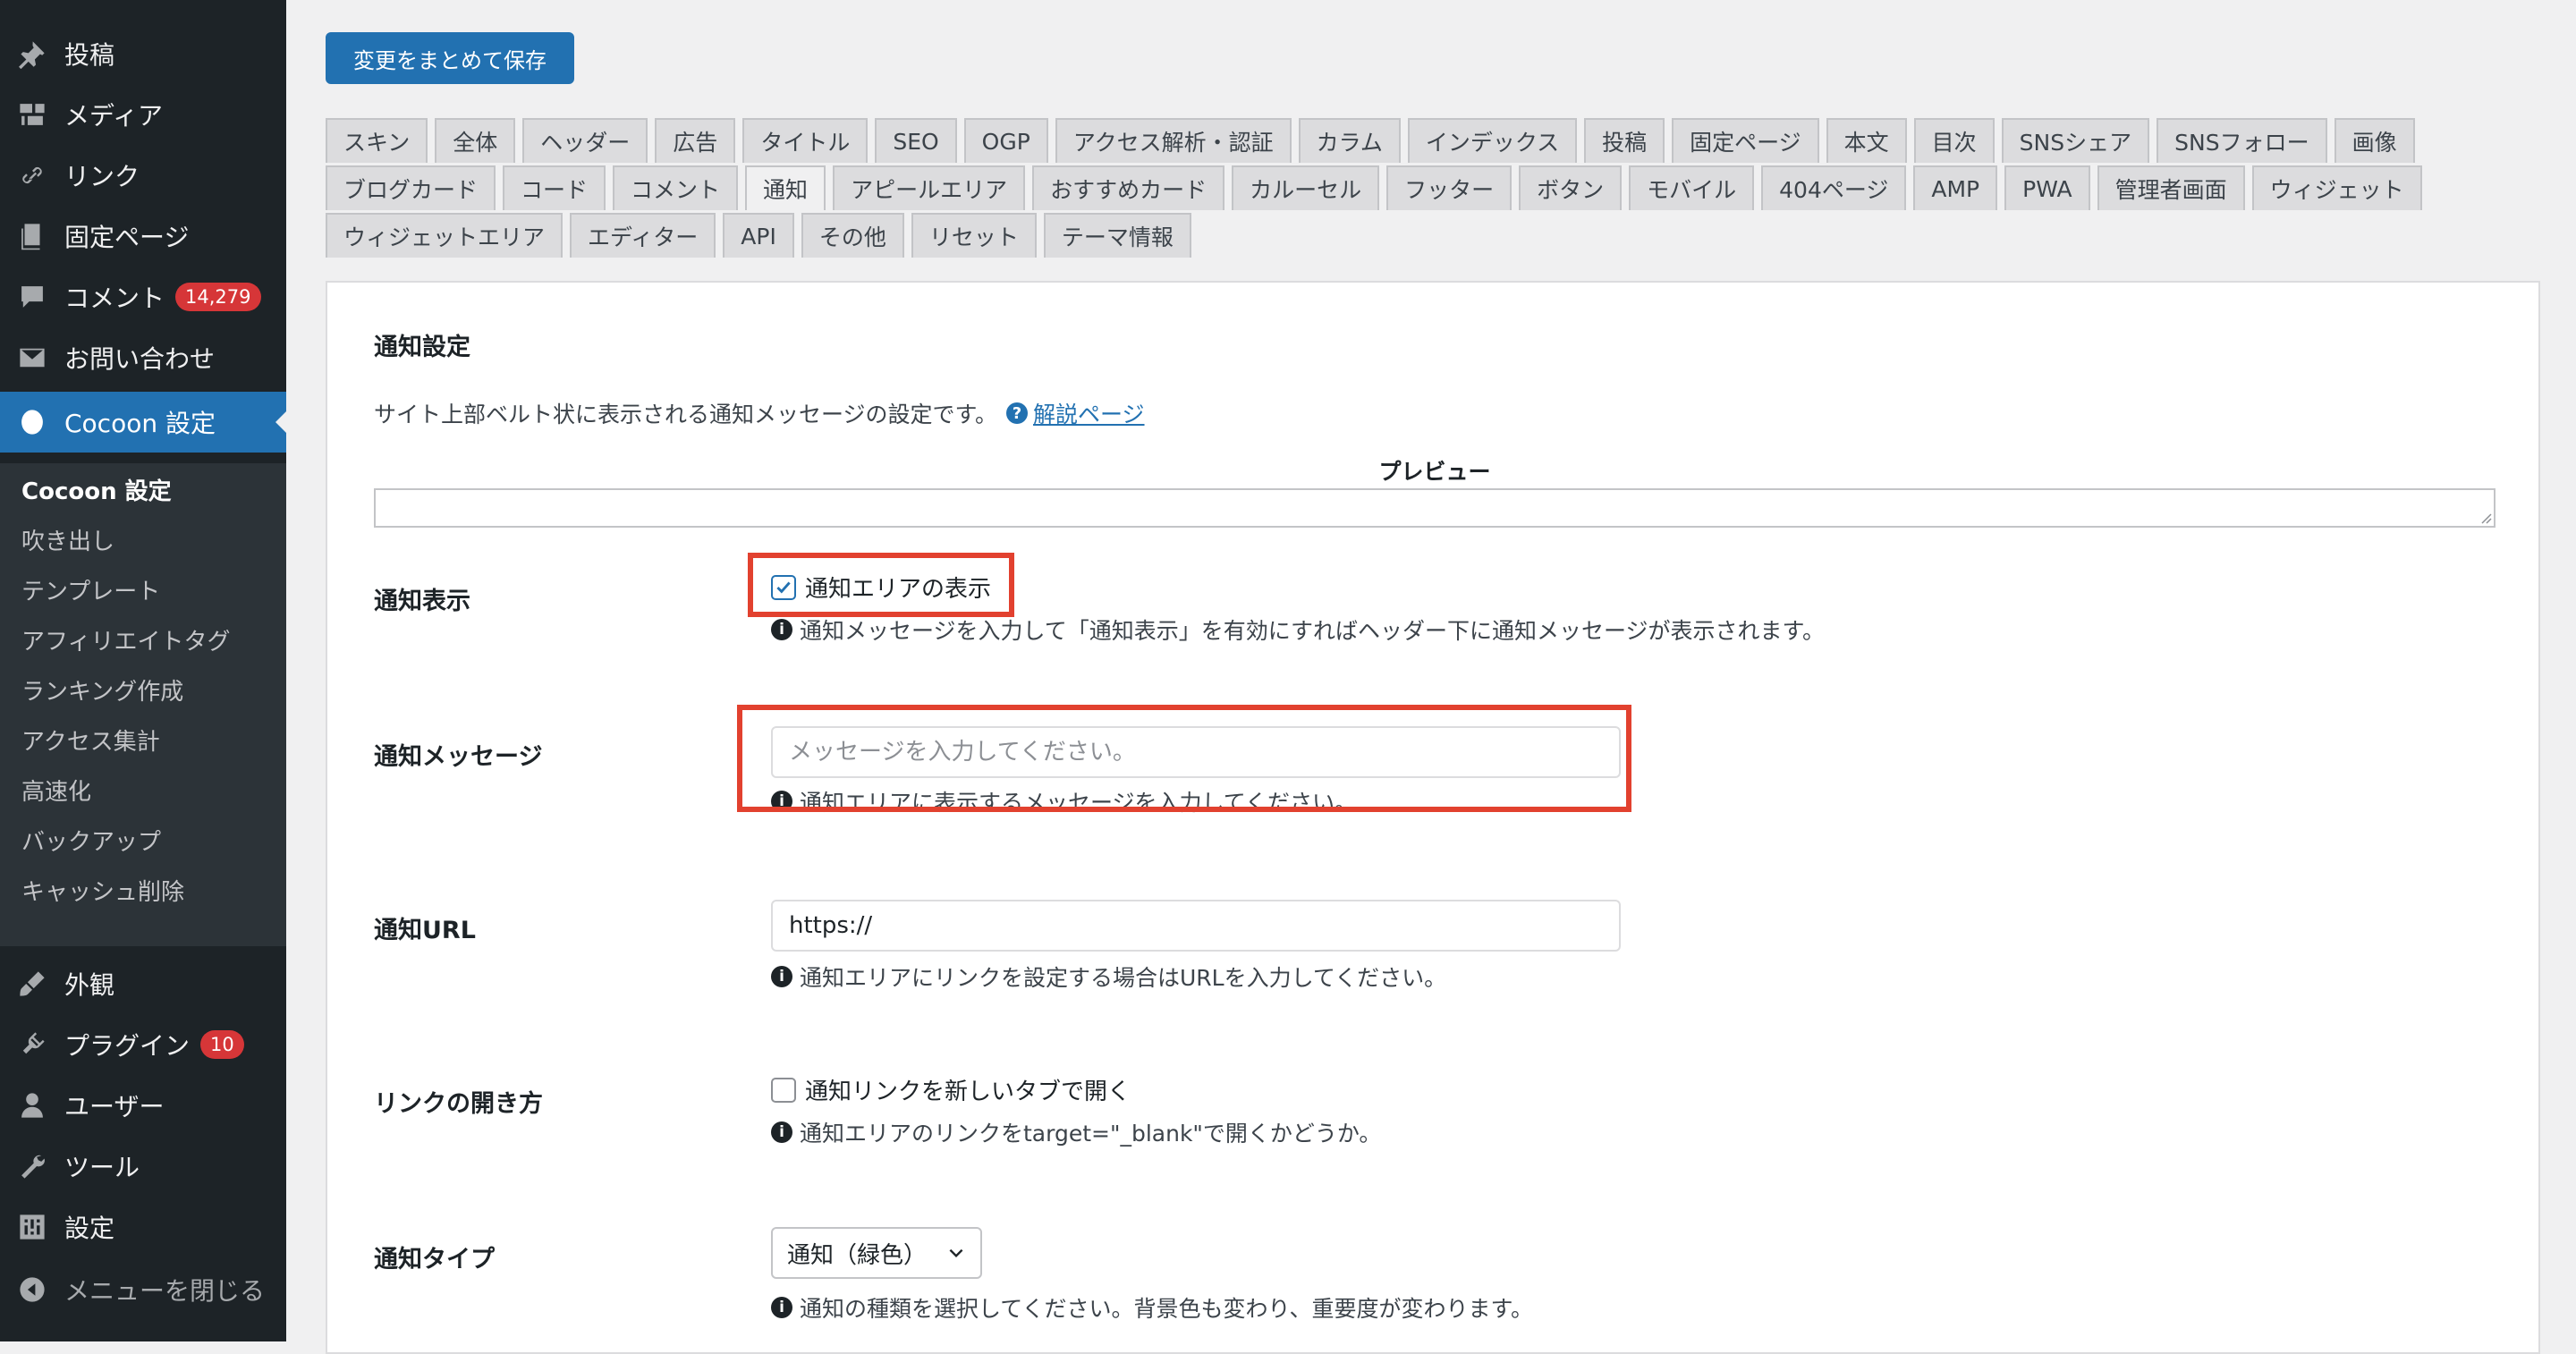 This screenshot has width=2576, height=1354. What do you see at coordinates (89, 1228) in the screenshot?
I see `sidebar-item-label: 設定` at bounding box center [89, 1228].